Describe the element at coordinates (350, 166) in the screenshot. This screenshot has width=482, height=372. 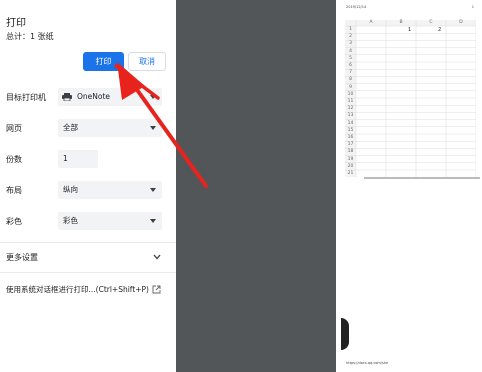
I see `row-header: 20` at that location.